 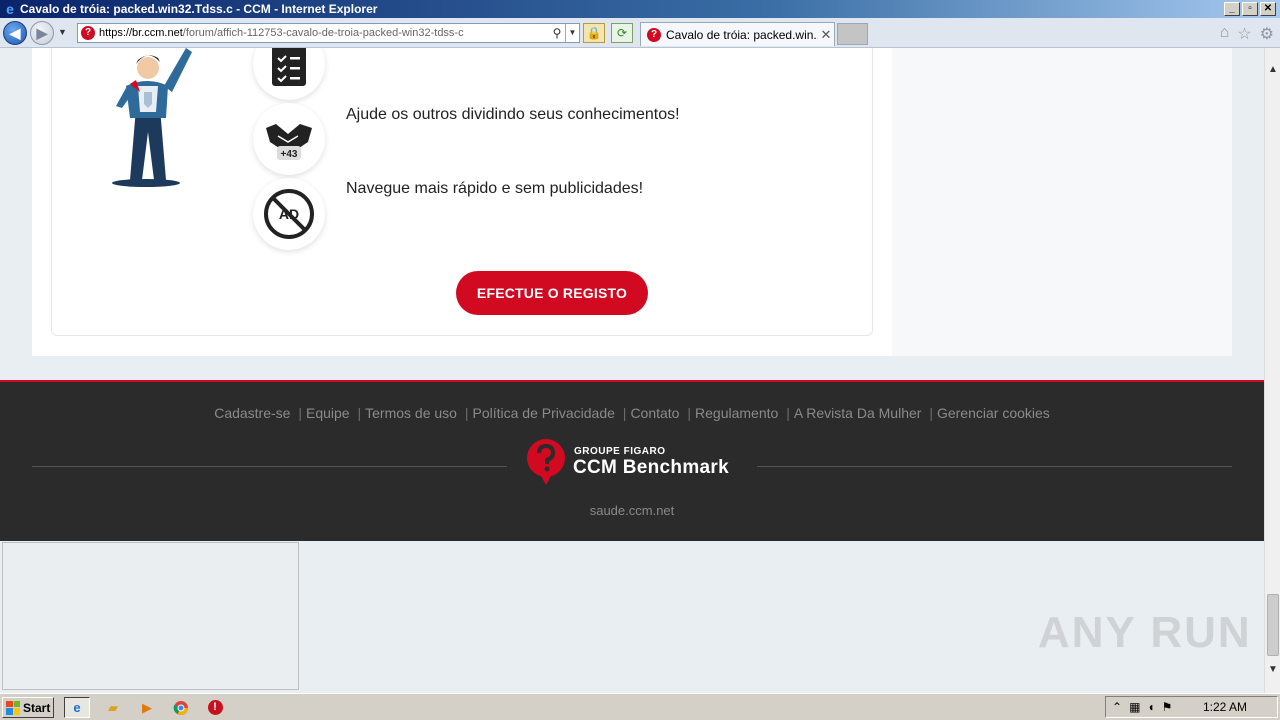 I want to click on forward-arrow-icon: ▶, so click(x=42, y=32).